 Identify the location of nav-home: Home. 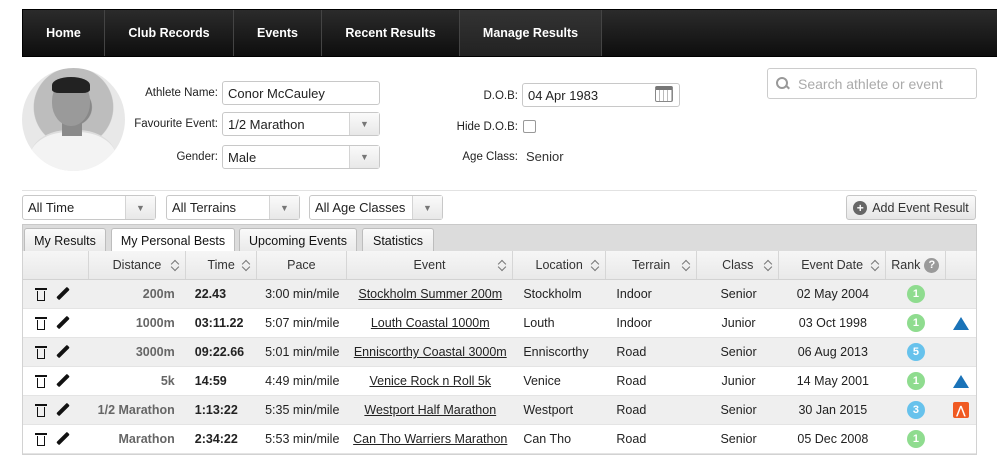
(64, 33).